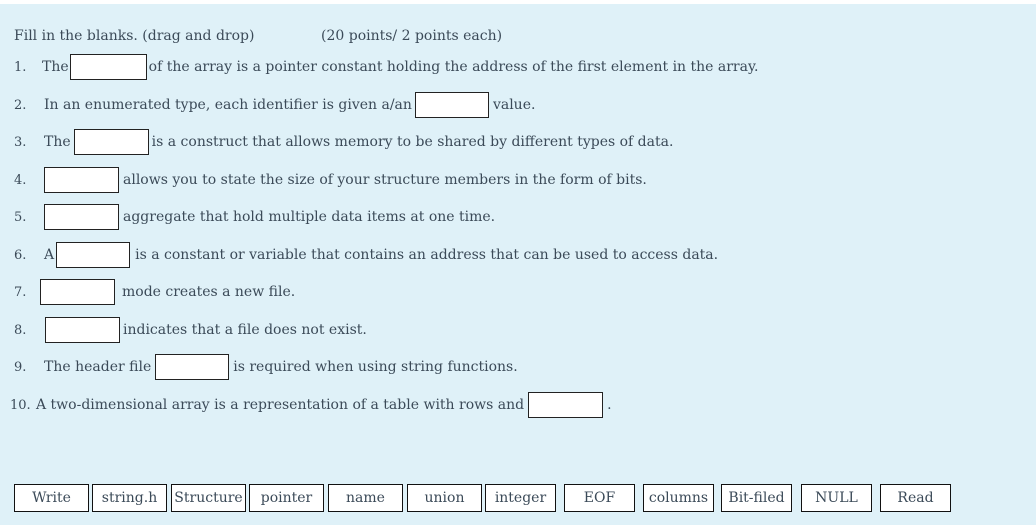  I want to click on answer-token-pointer: pointer, so click(286, 498).